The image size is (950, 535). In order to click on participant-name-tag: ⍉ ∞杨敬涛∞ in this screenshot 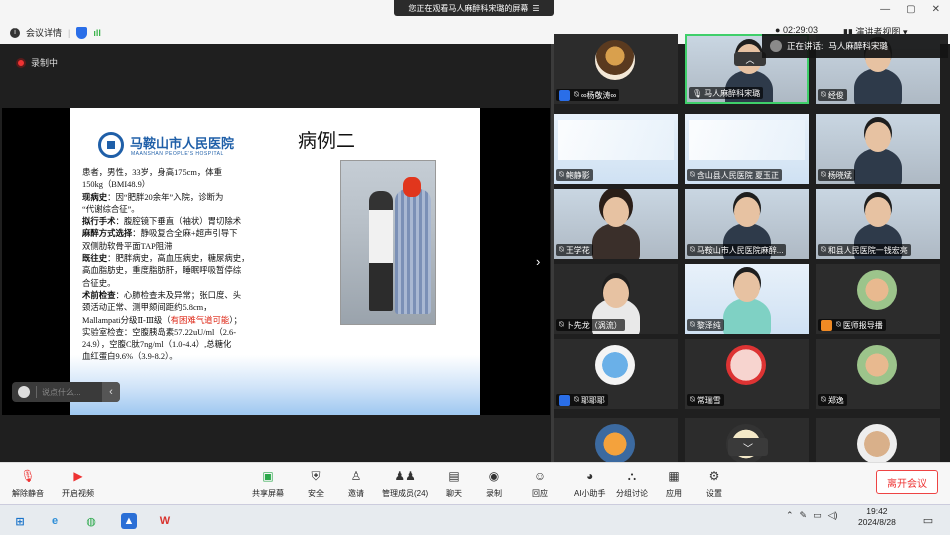, I will do `click(588, 95)`.